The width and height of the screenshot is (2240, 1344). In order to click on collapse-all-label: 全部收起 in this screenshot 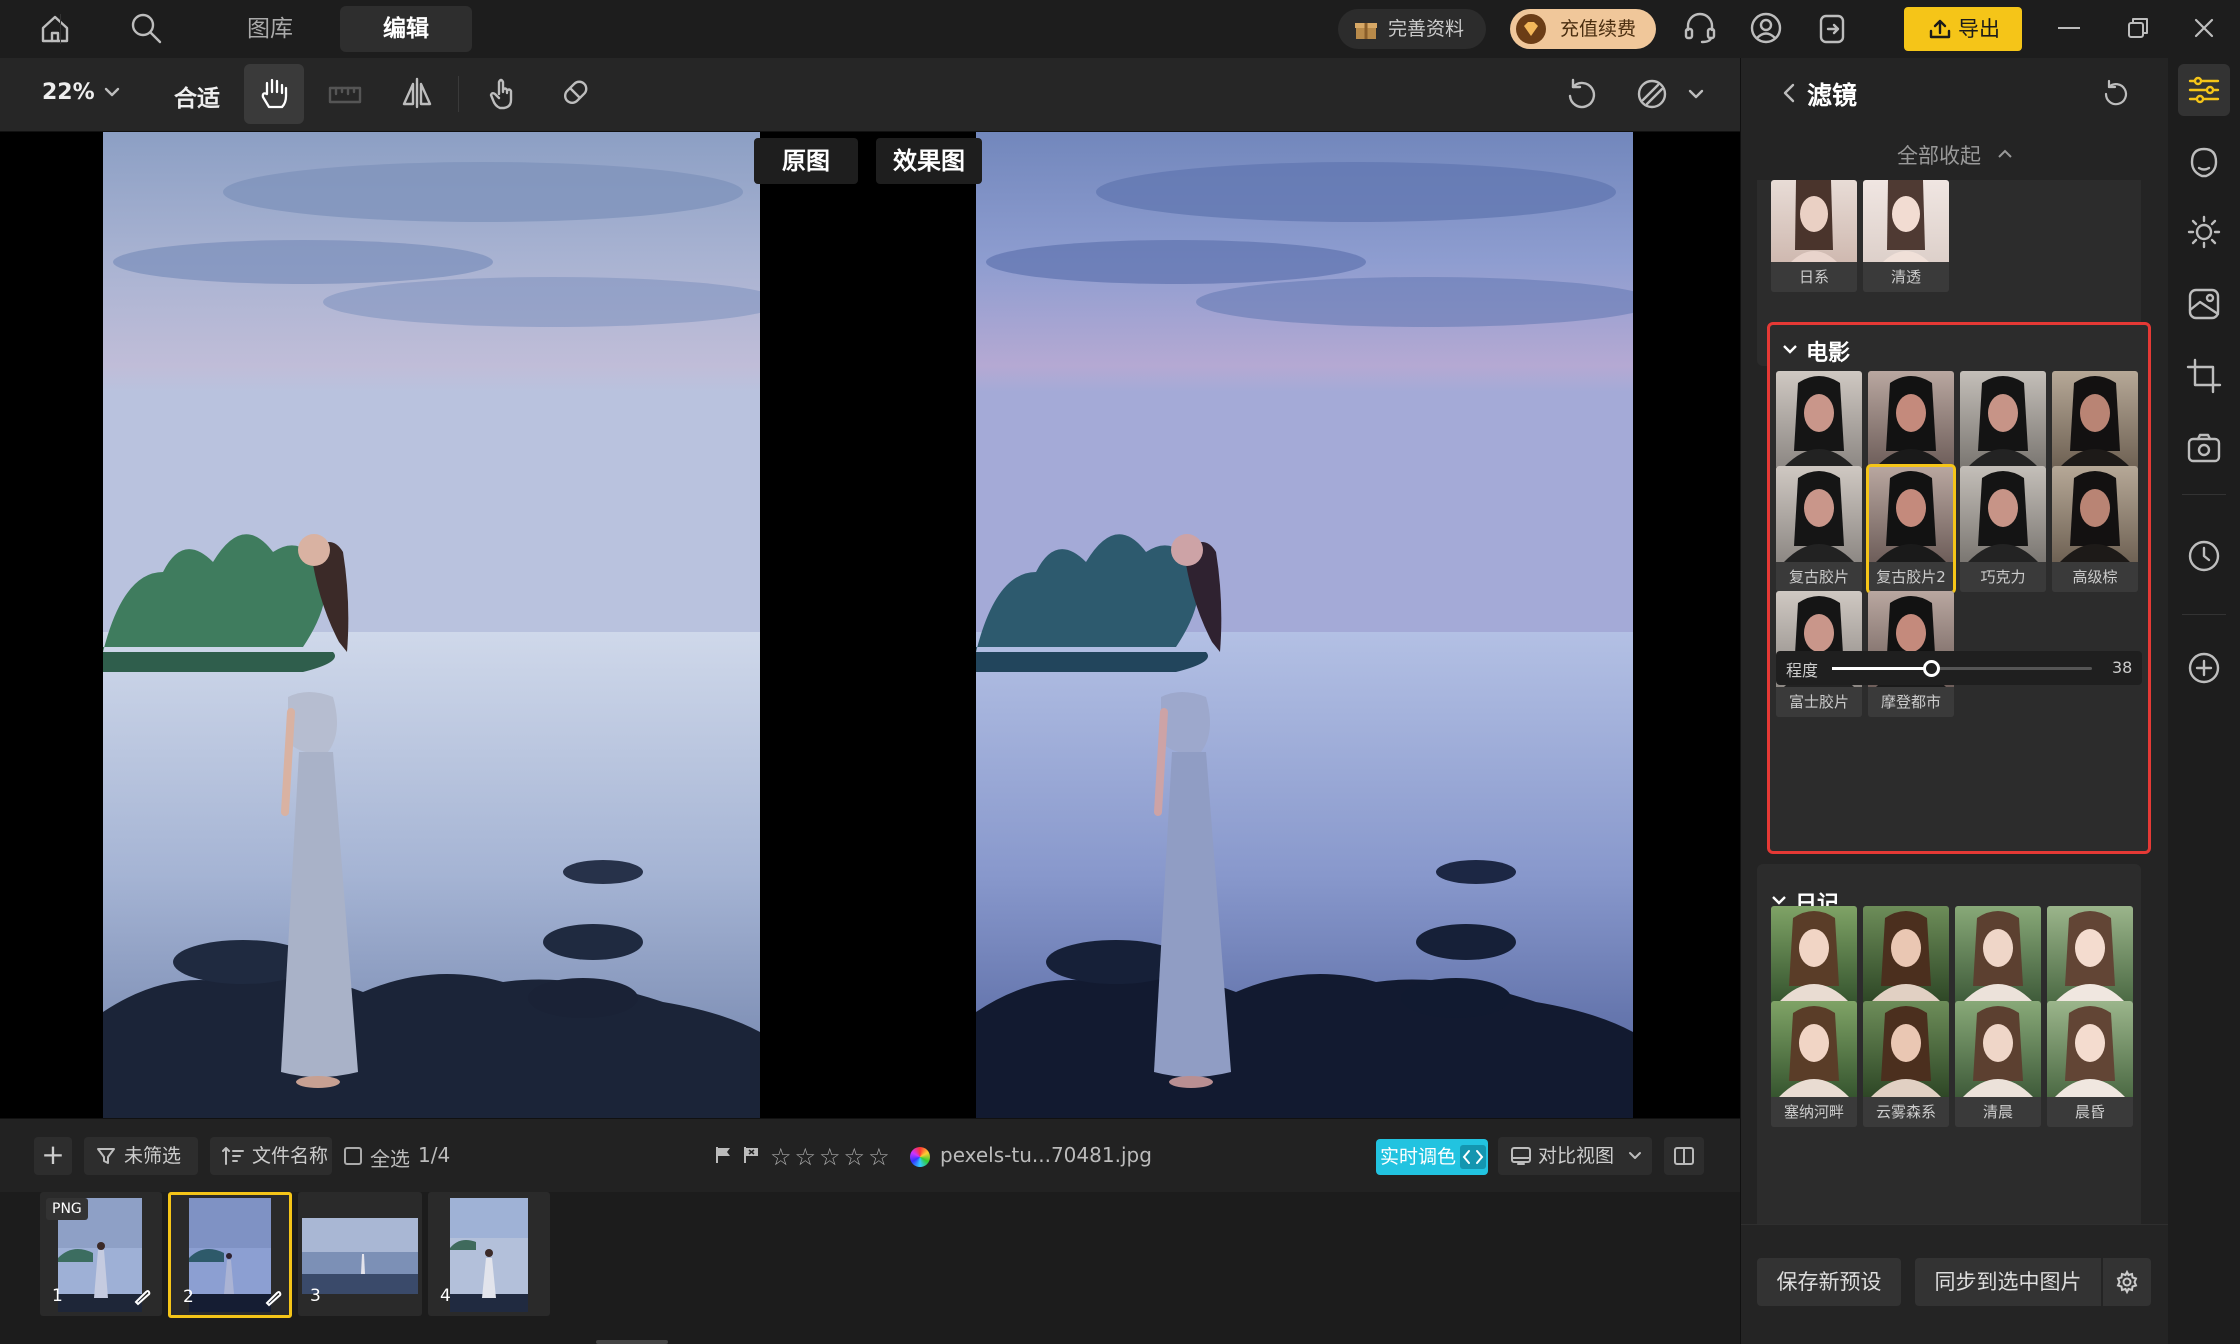, I will do `click(1939, 155)`.